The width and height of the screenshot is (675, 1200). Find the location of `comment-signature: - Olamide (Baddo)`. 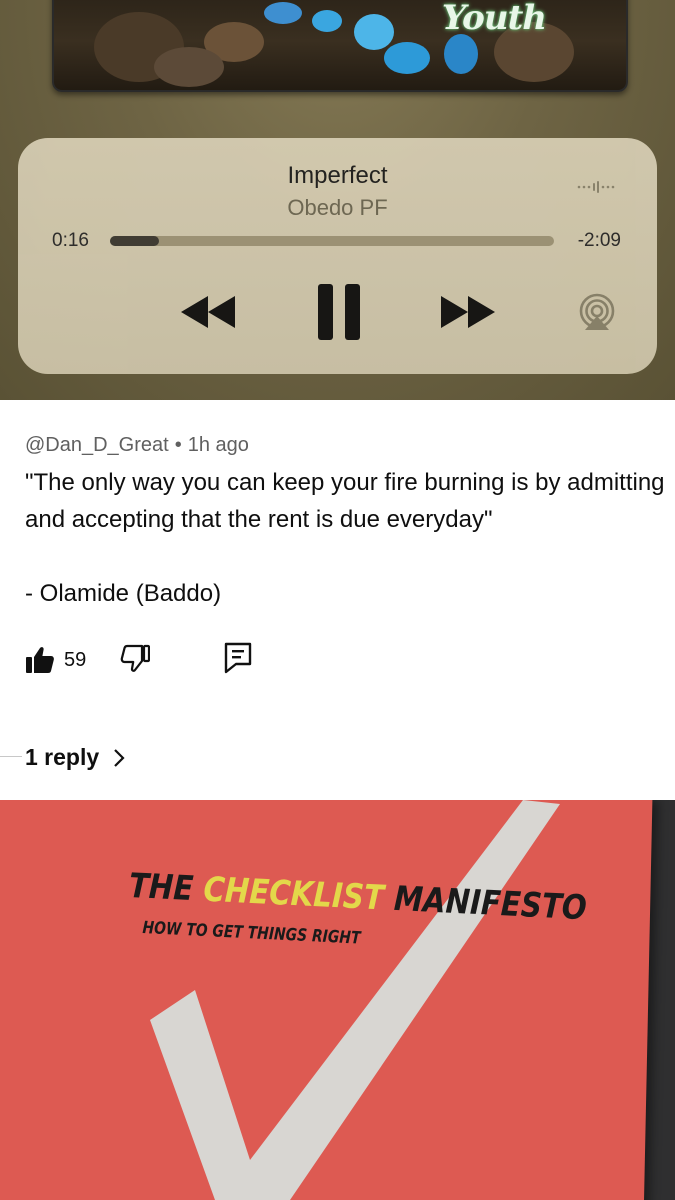

comment-signature: - Olamide (Baddo) is located at coordinates (123, 593).